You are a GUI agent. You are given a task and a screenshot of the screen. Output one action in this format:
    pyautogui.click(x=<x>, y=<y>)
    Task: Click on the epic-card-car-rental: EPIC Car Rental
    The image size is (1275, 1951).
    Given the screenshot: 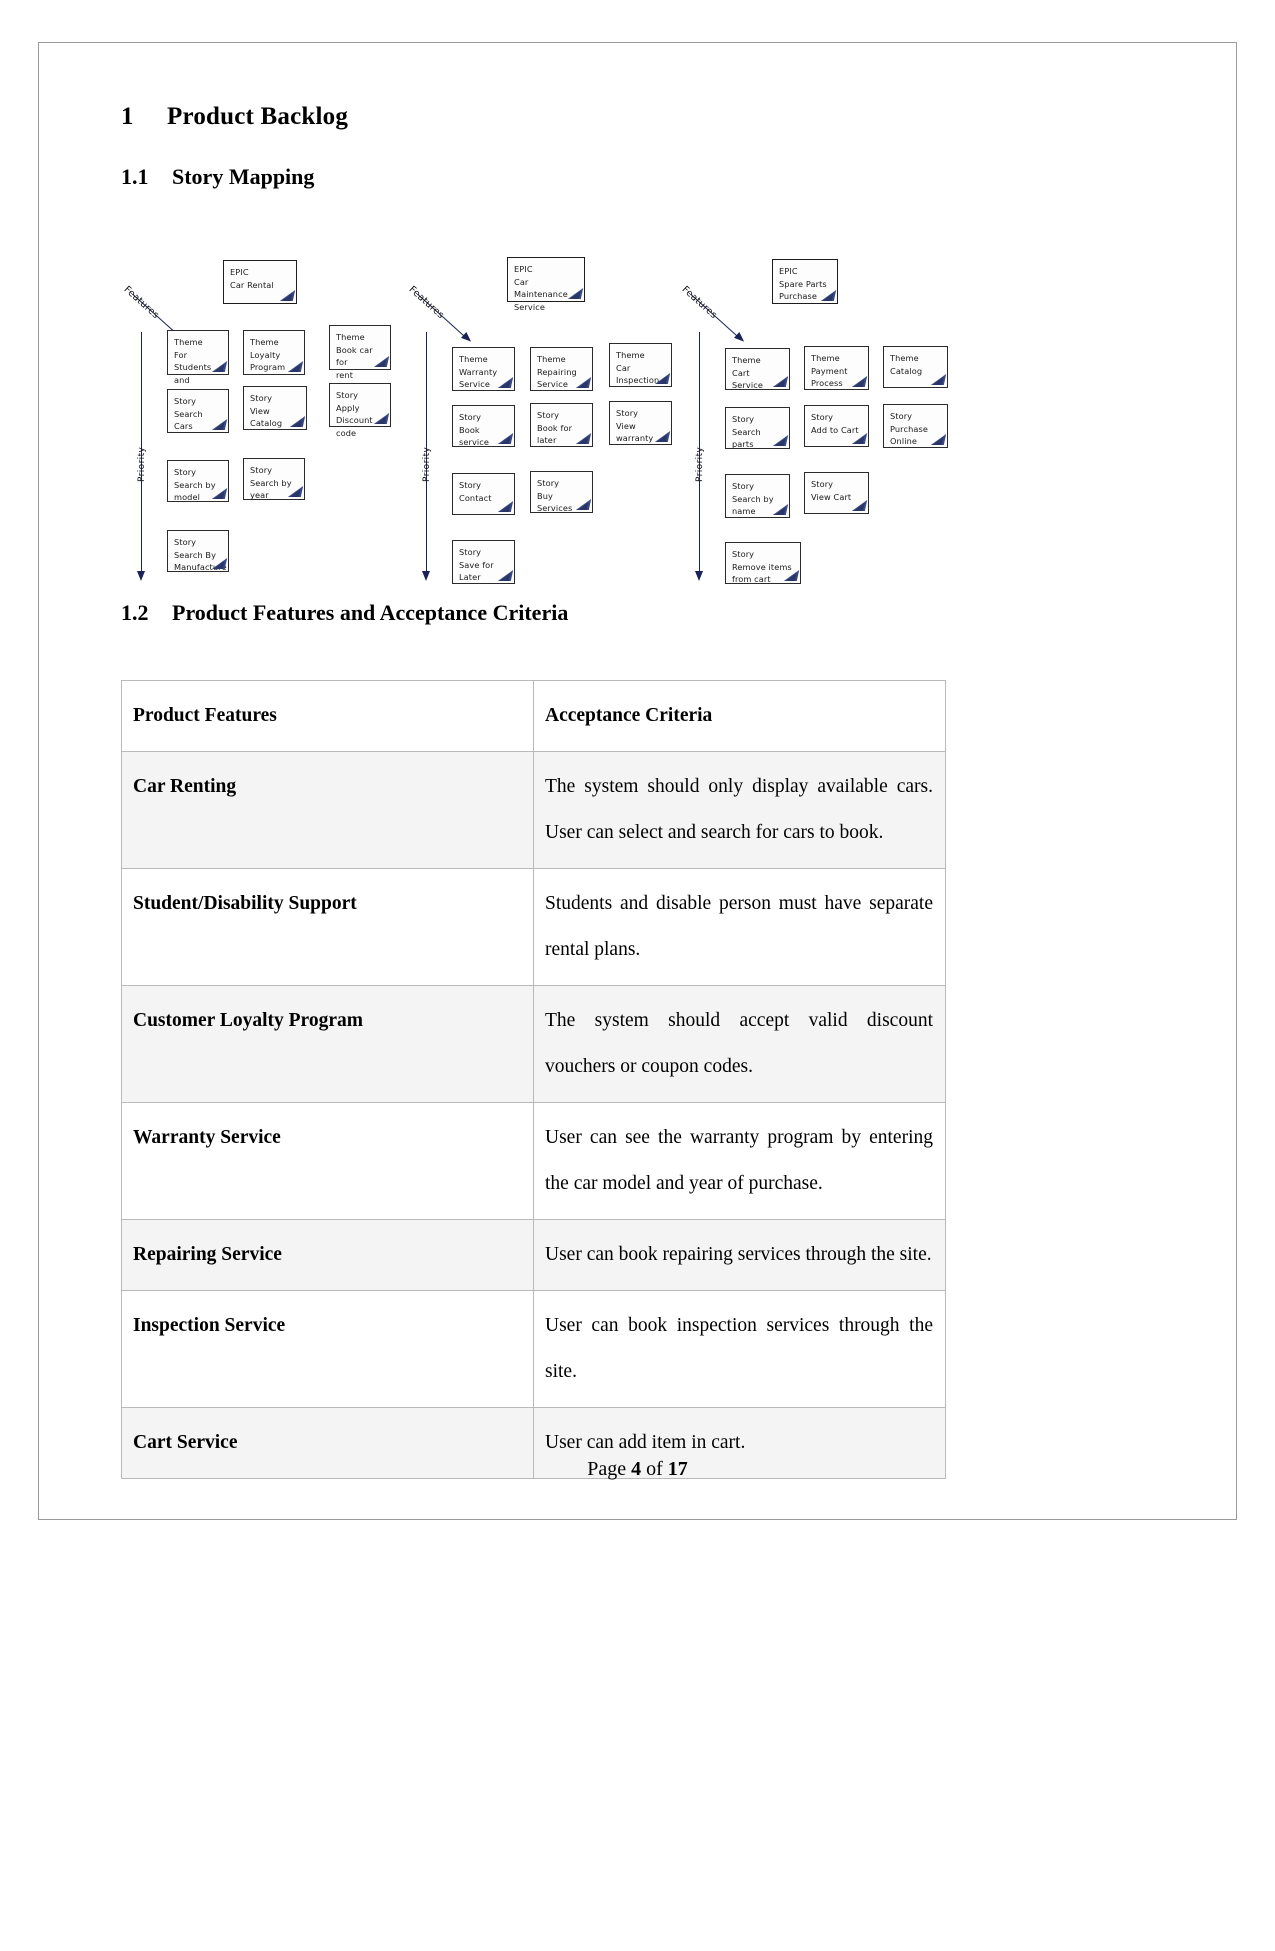 What is the action you would take?
    pyautogui.click(x=260, y=282)
    